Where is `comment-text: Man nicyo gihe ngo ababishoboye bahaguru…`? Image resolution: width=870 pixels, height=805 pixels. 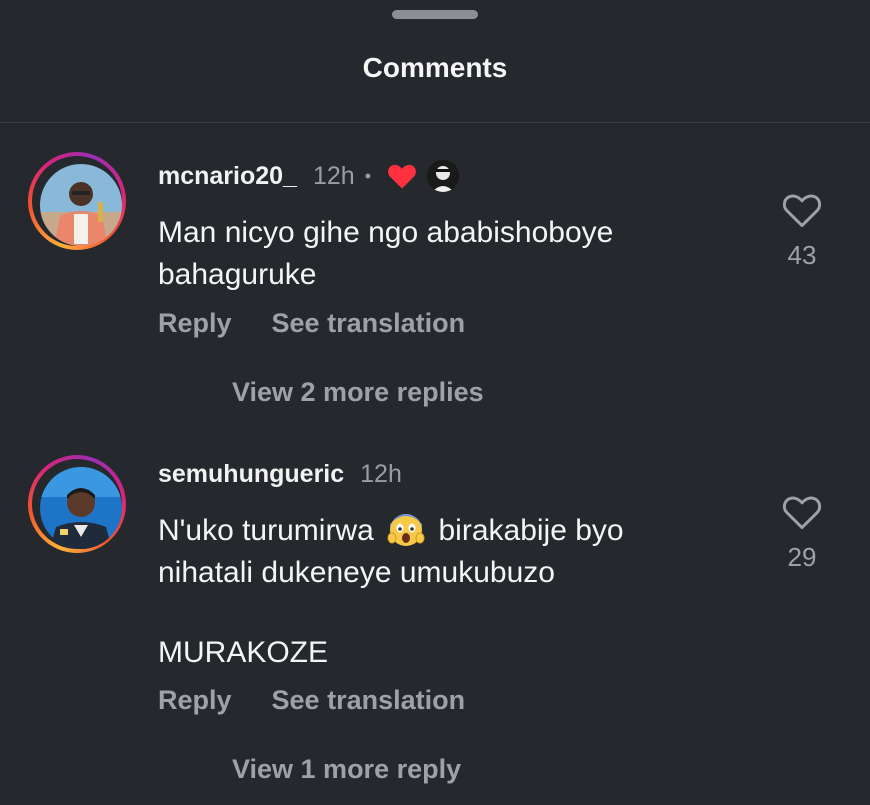 comment-text: Man nicyo gihe ngo ababishoboye bahaguru… is located at coordinates (385, 254).